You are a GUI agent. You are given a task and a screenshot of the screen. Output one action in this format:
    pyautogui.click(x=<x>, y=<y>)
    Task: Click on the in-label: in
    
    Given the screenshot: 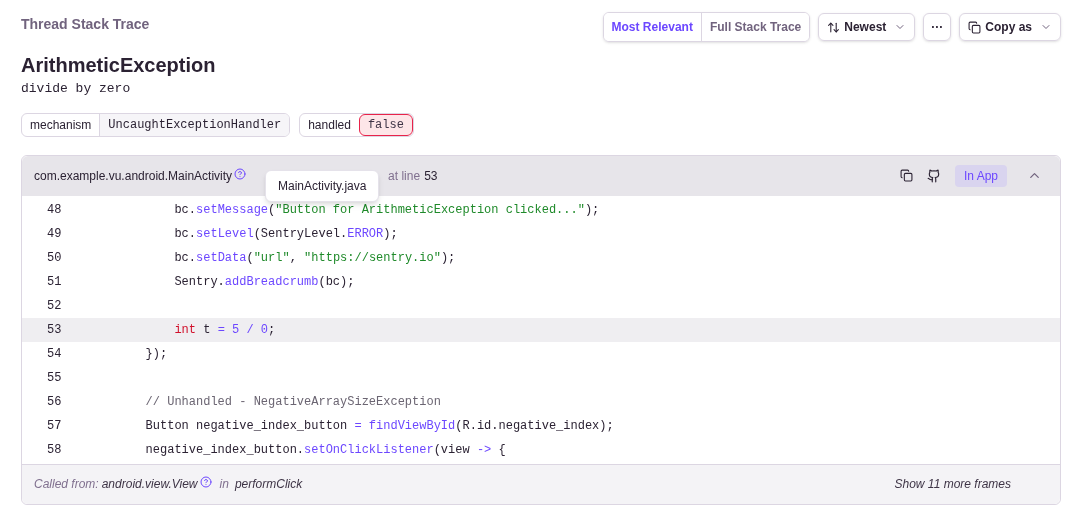 What is the action you would take?
    pyautogui.click(x=224, y=484)
    